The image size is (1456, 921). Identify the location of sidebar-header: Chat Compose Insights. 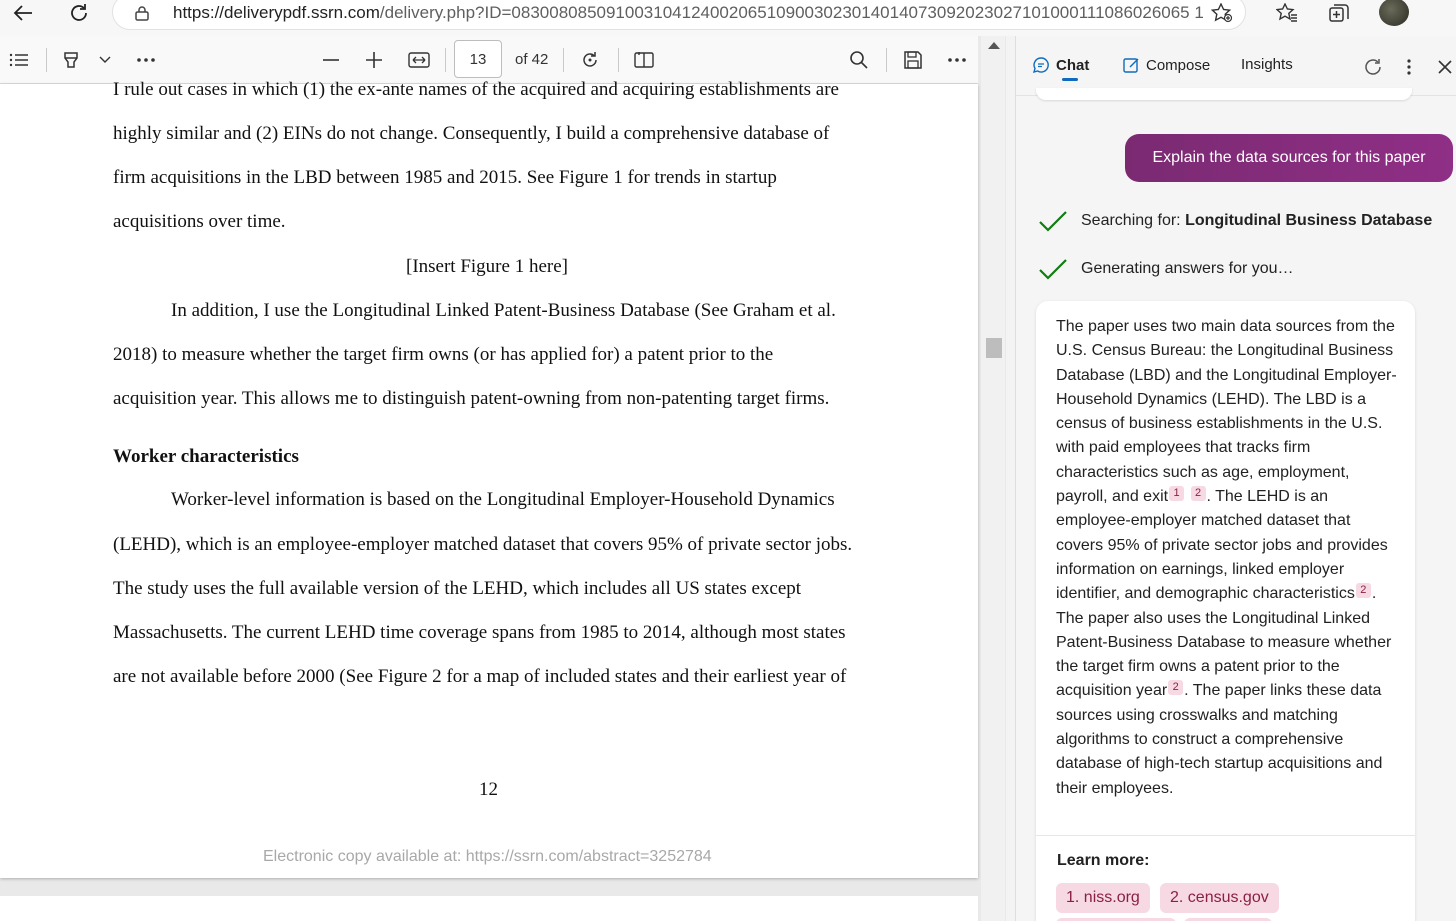
(1236, 66).